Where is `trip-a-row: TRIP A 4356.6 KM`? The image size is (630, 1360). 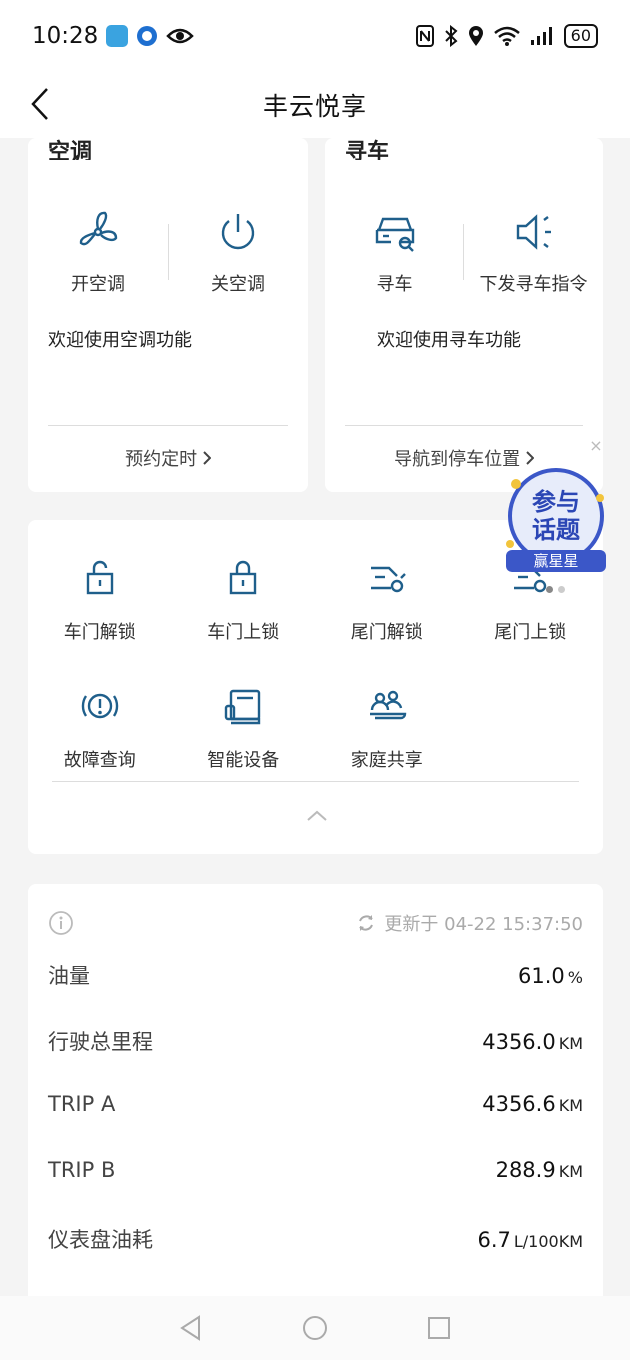 trip-a-row: TRIP A 4356.6 KM is located at coordinates (315, 1104).